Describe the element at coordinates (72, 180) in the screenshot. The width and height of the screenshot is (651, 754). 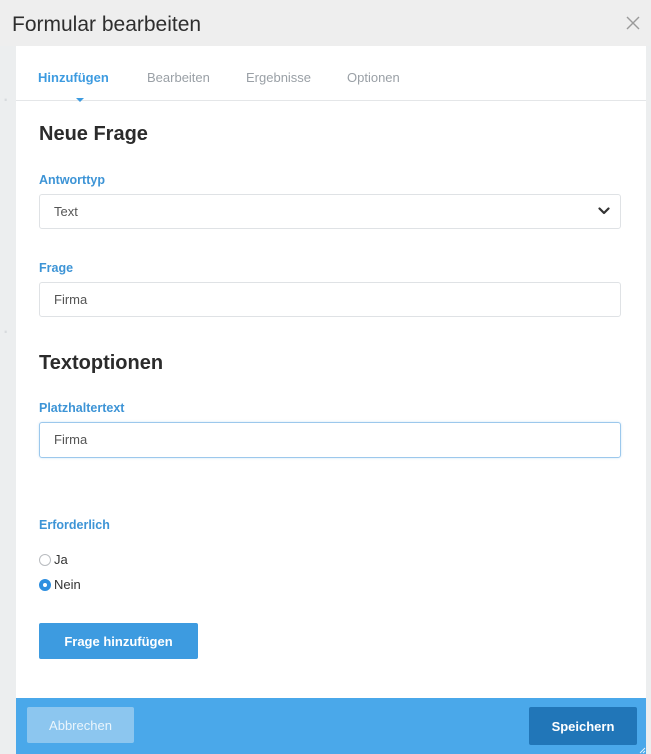
I see `answer-type-label: Antworttyp` at that location.